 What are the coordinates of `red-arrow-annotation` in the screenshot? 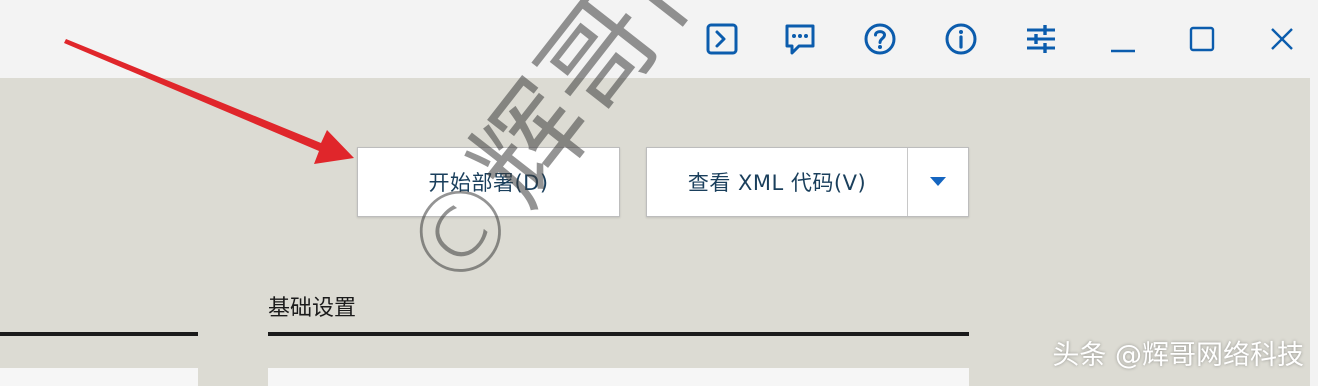 It's located at (209, 101).